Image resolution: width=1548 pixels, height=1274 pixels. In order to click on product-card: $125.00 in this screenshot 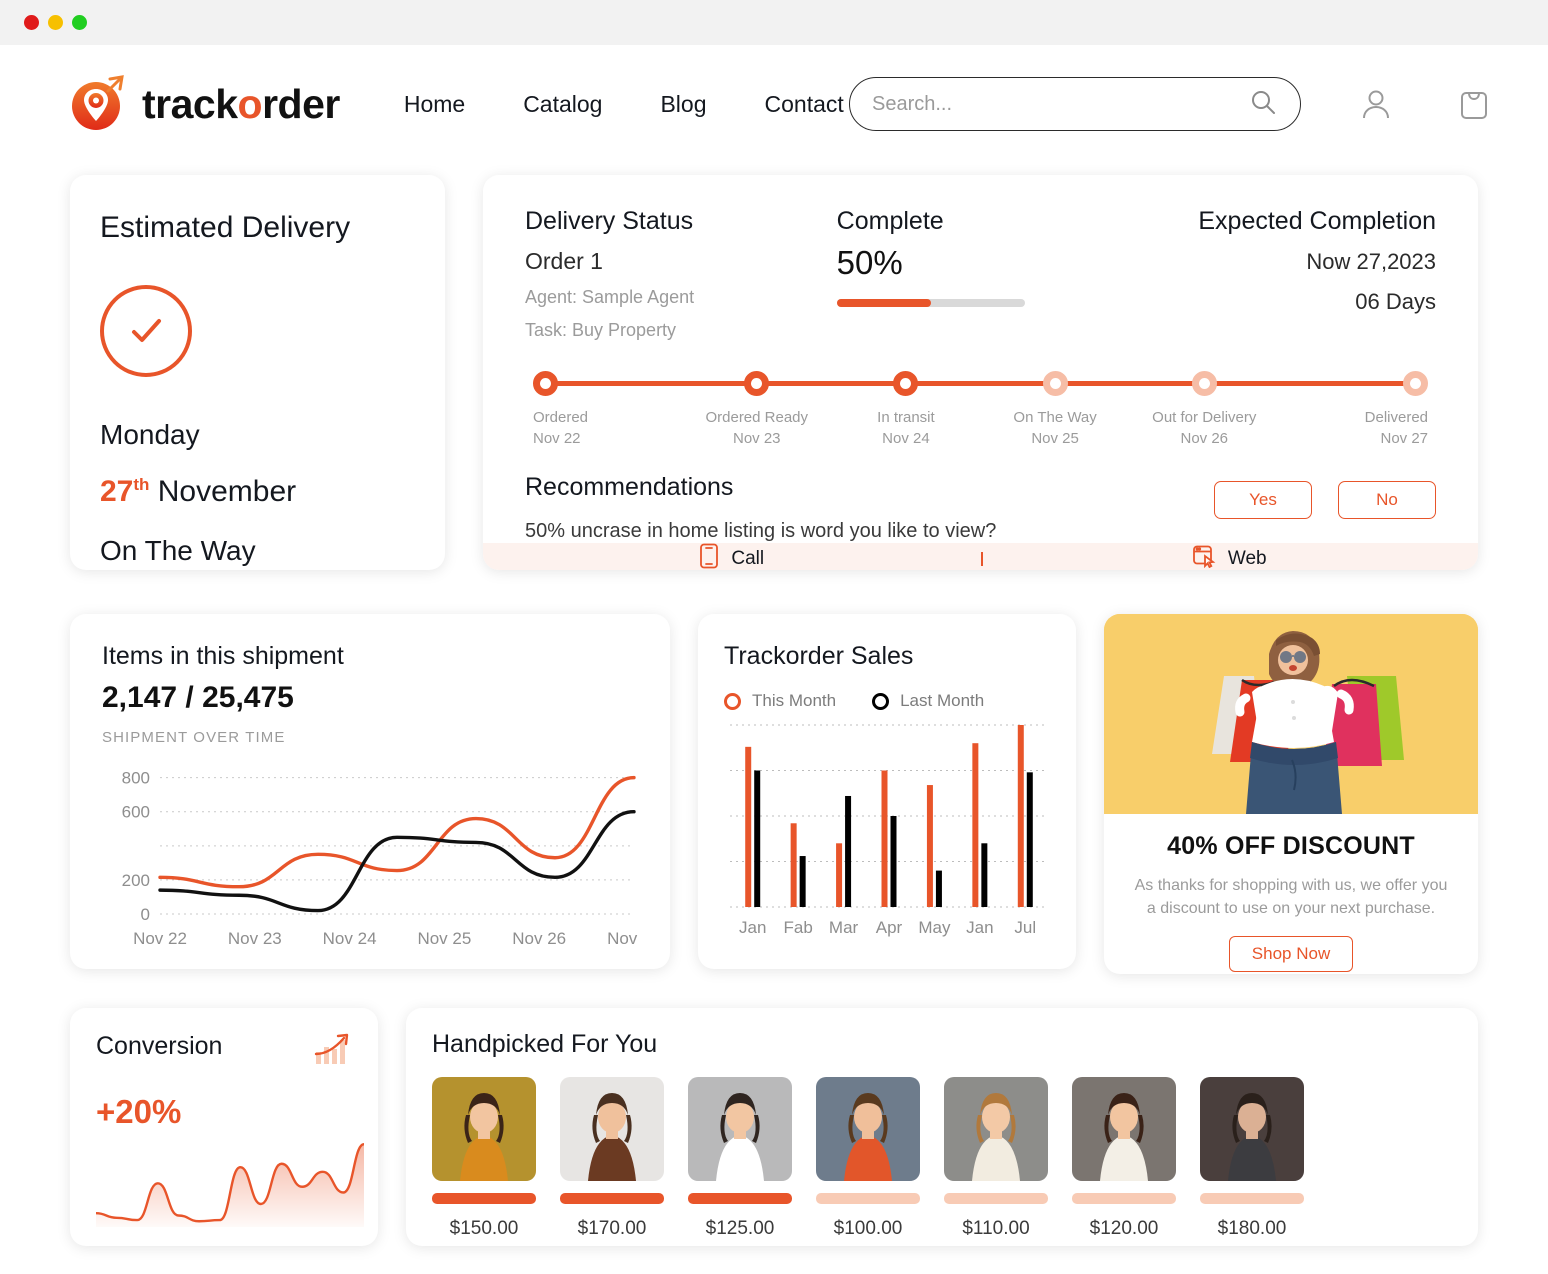, I will do `click(740, 1158)`.